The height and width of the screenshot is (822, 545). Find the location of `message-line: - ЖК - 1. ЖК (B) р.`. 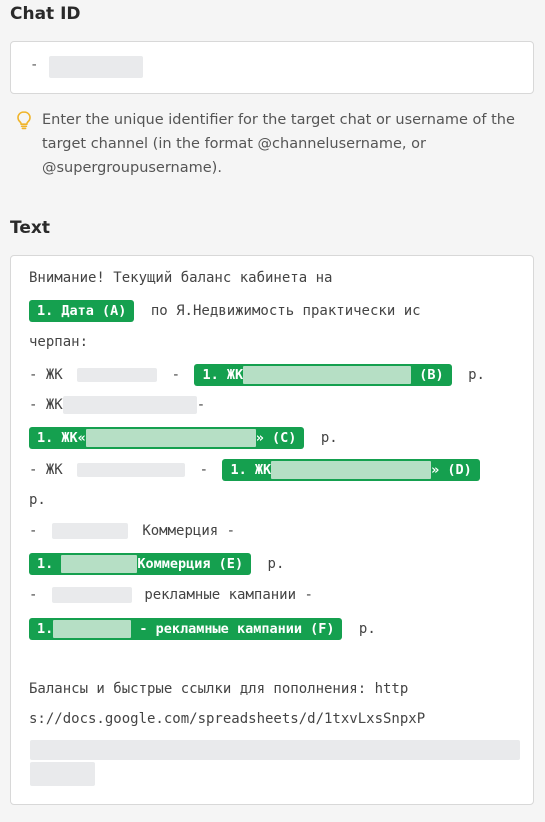

message-line: - ЖК - 1. ЖК (B) р. is located at coordinates (257, 375).